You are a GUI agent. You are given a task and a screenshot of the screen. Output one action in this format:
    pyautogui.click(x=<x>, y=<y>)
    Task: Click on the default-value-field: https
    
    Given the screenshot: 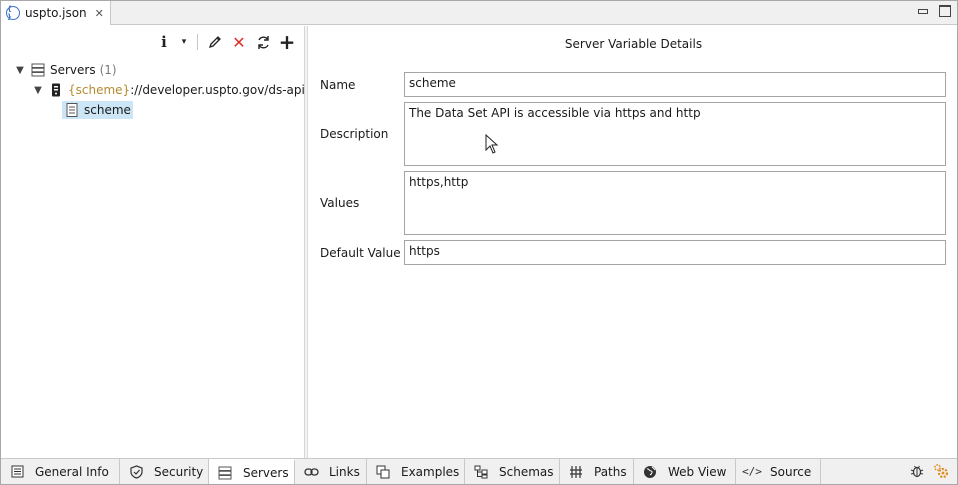 What is the action you would take?
    pyautogui.click(x=675, y=252)
    